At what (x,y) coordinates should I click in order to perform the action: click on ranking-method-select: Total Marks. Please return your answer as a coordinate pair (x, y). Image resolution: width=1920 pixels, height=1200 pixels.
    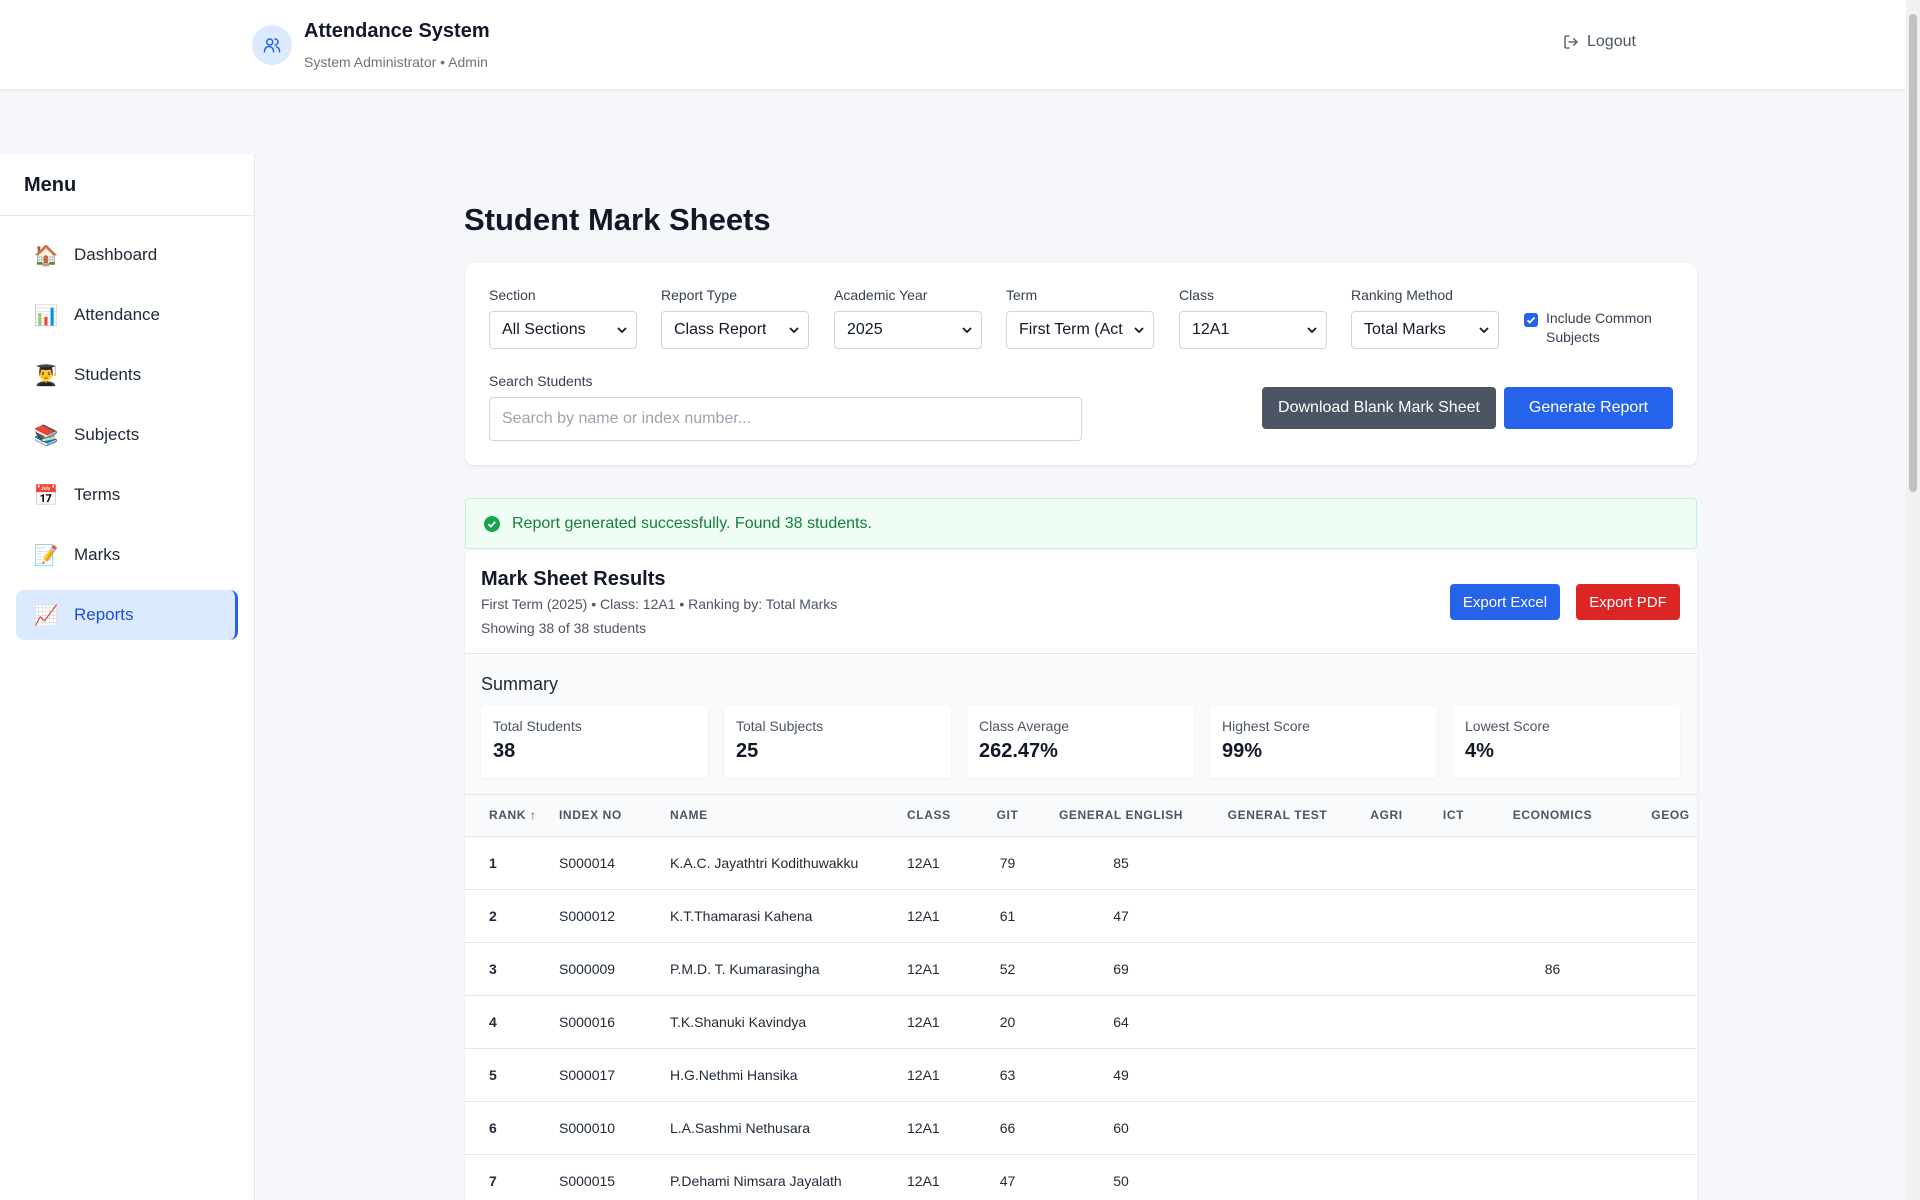
    Looking at the image, I should click on (1425, 330).